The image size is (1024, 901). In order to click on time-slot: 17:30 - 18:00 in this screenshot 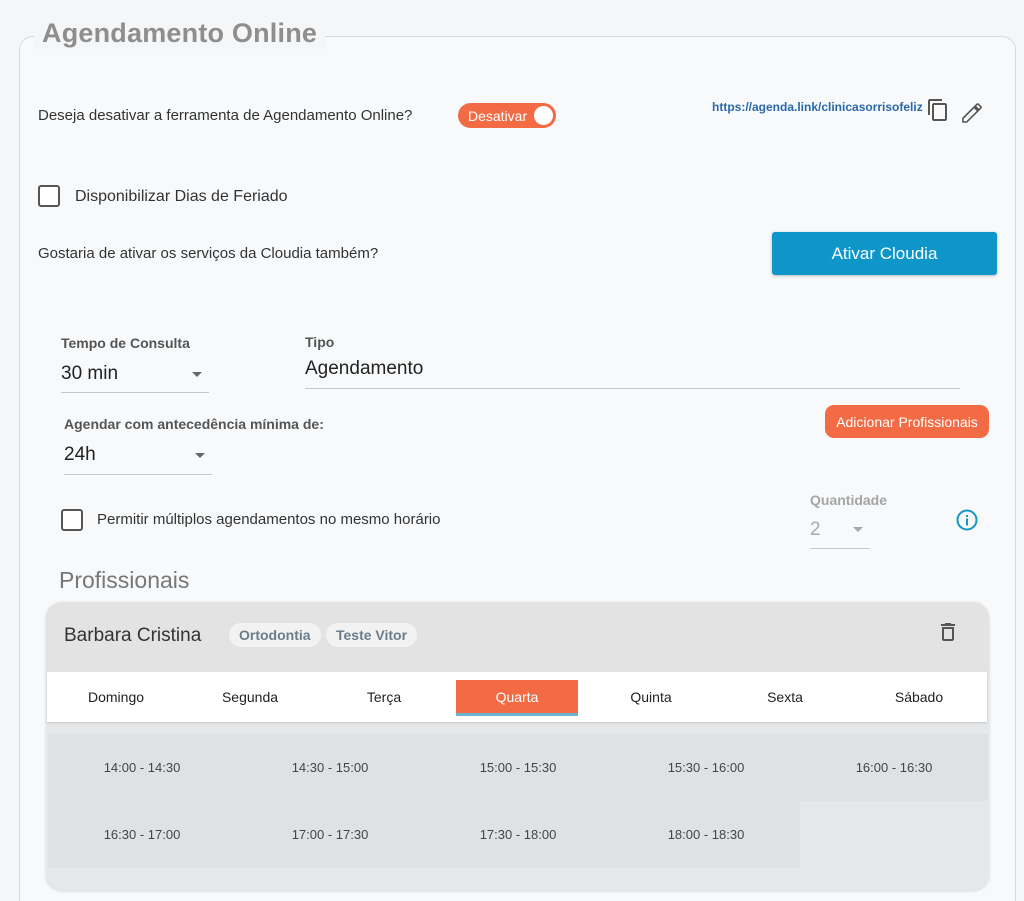, I will do `click(518, 834)`.